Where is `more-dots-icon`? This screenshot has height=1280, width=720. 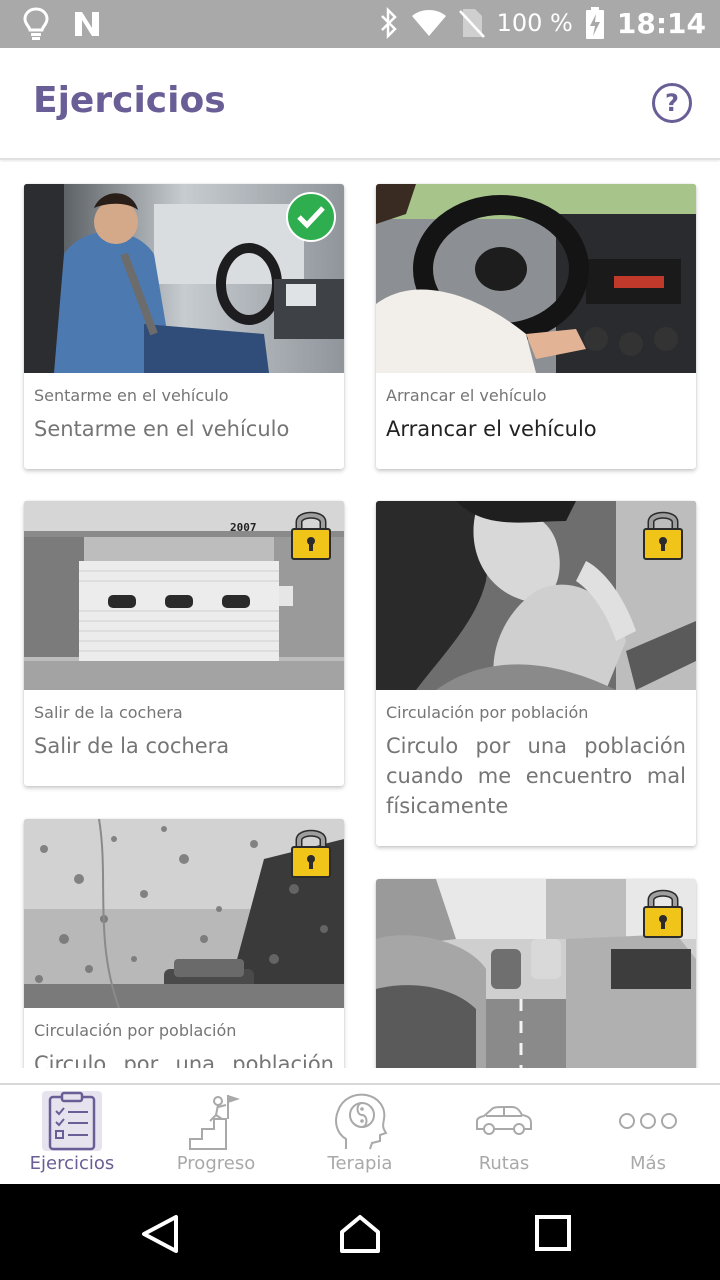
more-dots-icon is located at coordinates (648, 1121).